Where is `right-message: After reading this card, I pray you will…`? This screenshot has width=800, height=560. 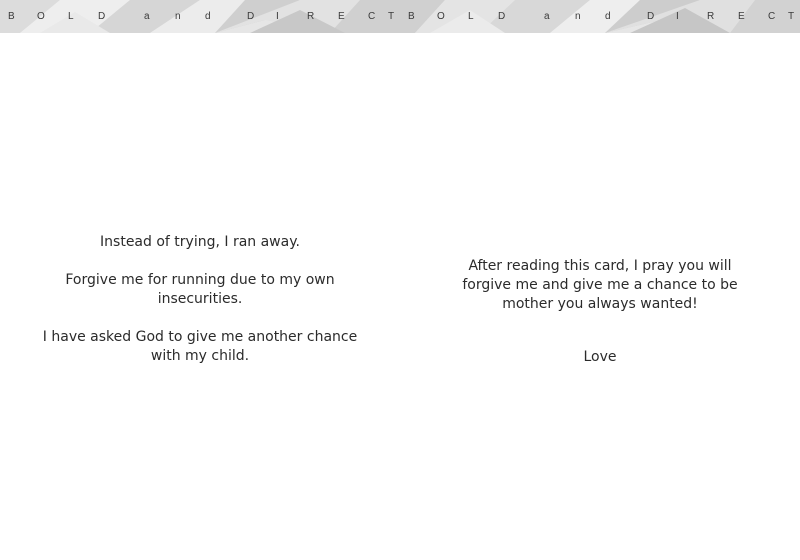
right-message: After reading this card, I pray you will… is located at coordinates (600, 312).